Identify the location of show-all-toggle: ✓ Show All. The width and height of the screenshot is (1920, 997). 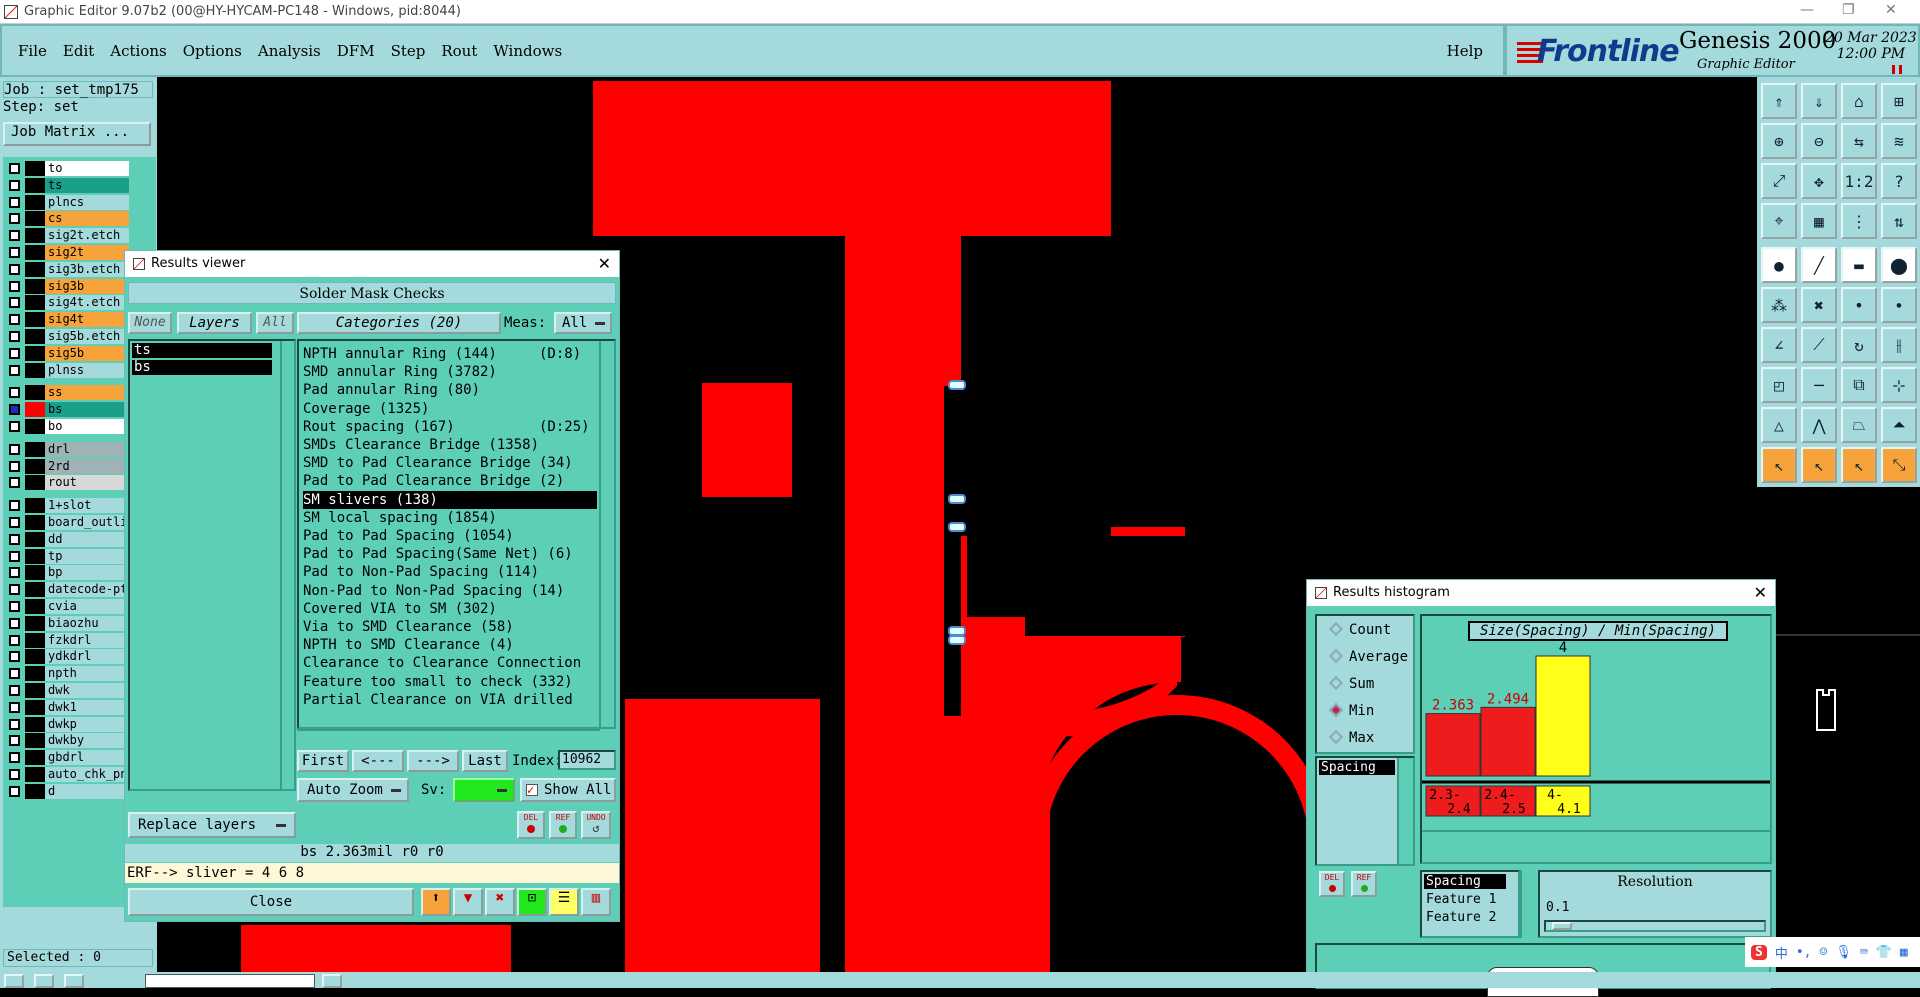
(568, 790).